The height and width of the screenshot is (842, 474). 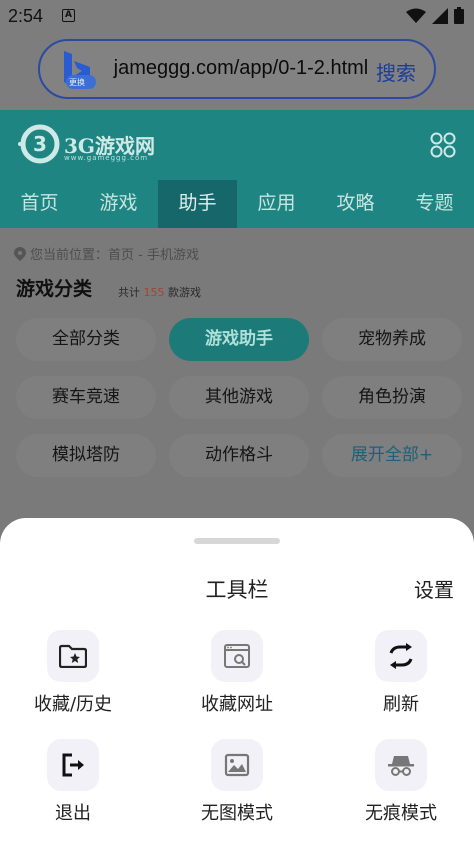 I want to click on count-value: 155, so click(x=154, y=292).